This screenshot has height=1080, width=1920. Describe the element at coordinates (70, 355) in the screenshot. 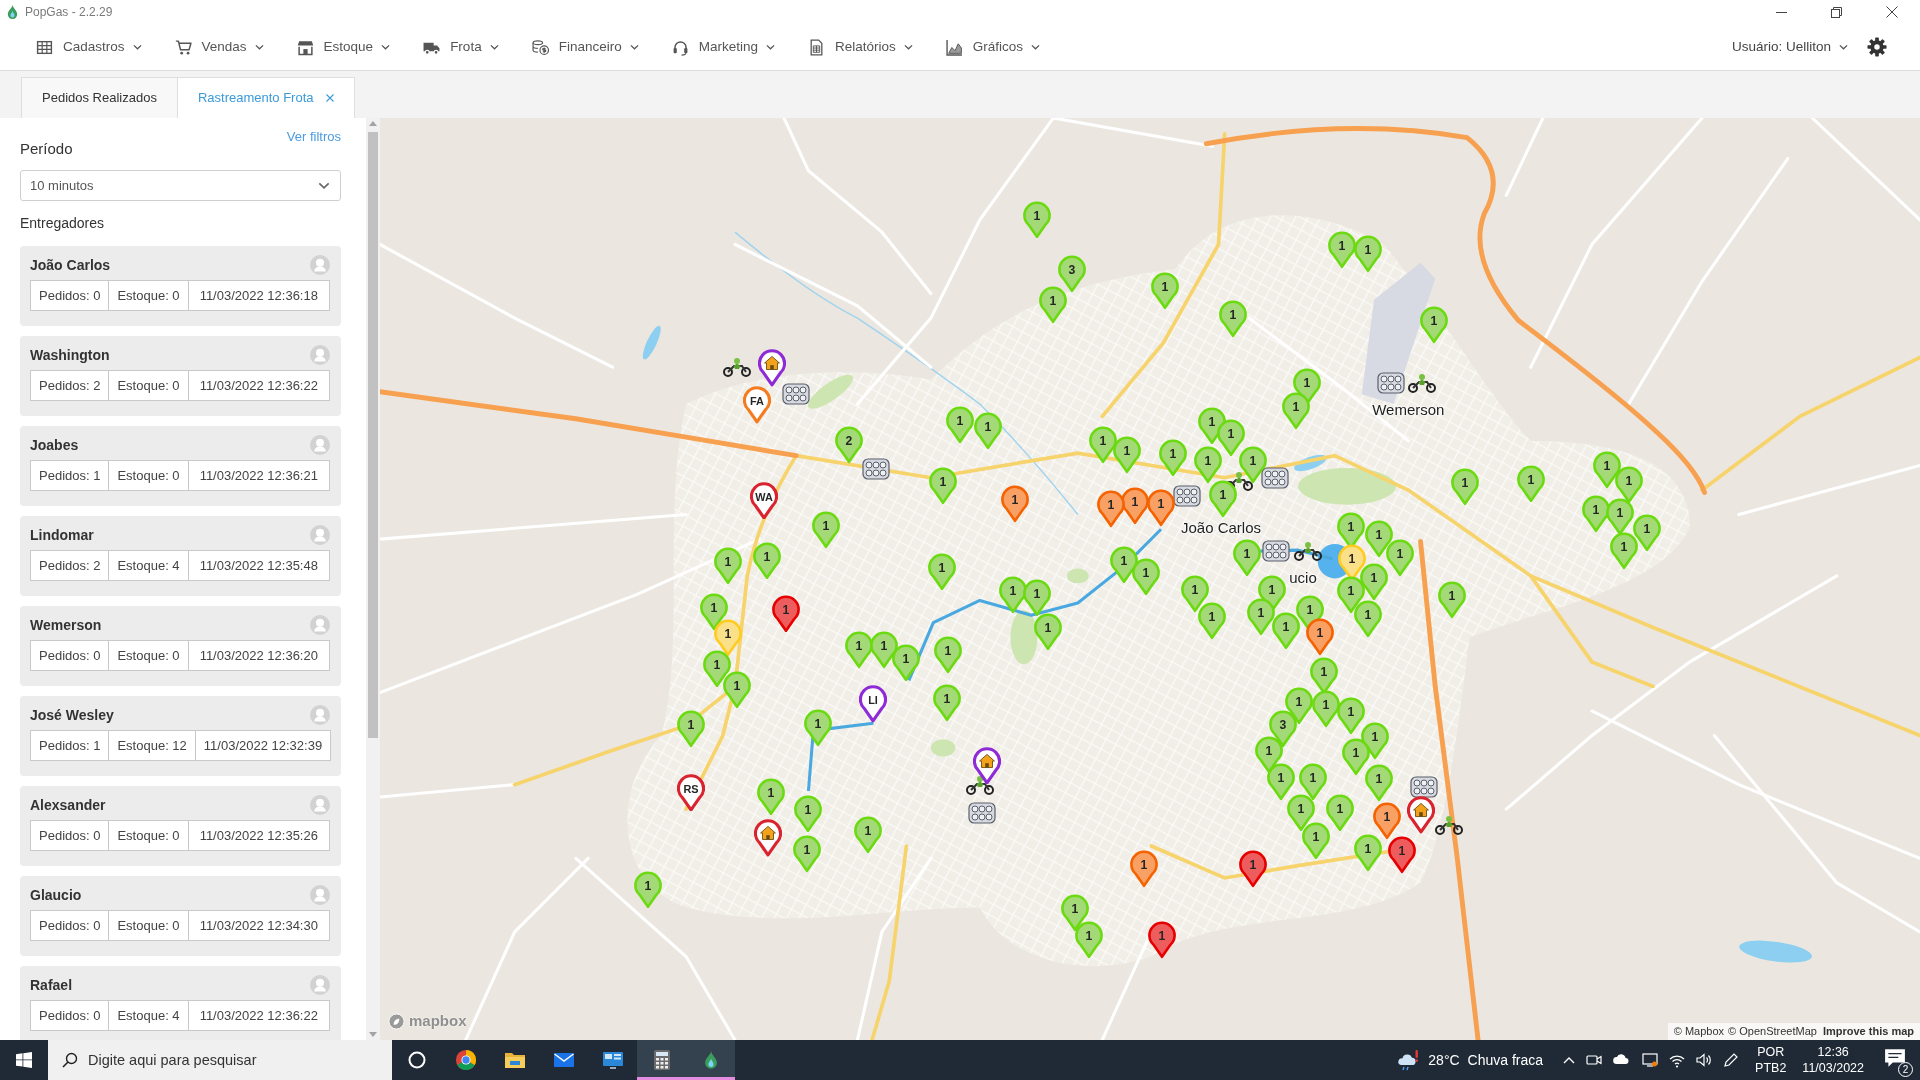

I see `courier-name: Washington` at that location.